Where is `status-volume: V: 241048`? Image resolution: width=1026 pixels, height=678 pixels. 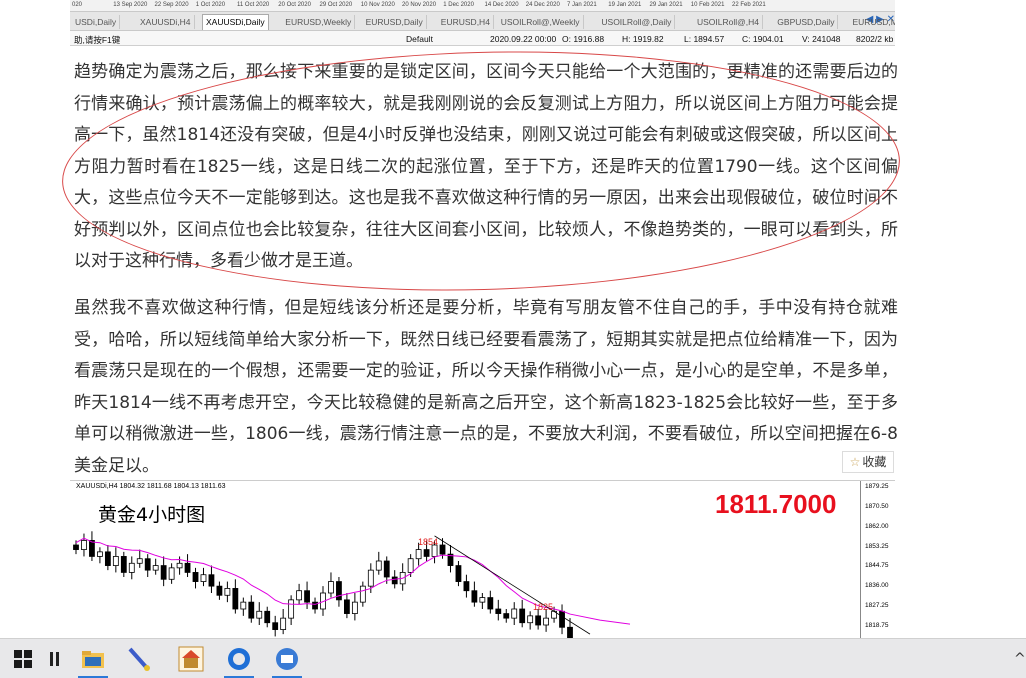 status-volume: V: 241048 is located at coordinates (821, 39).